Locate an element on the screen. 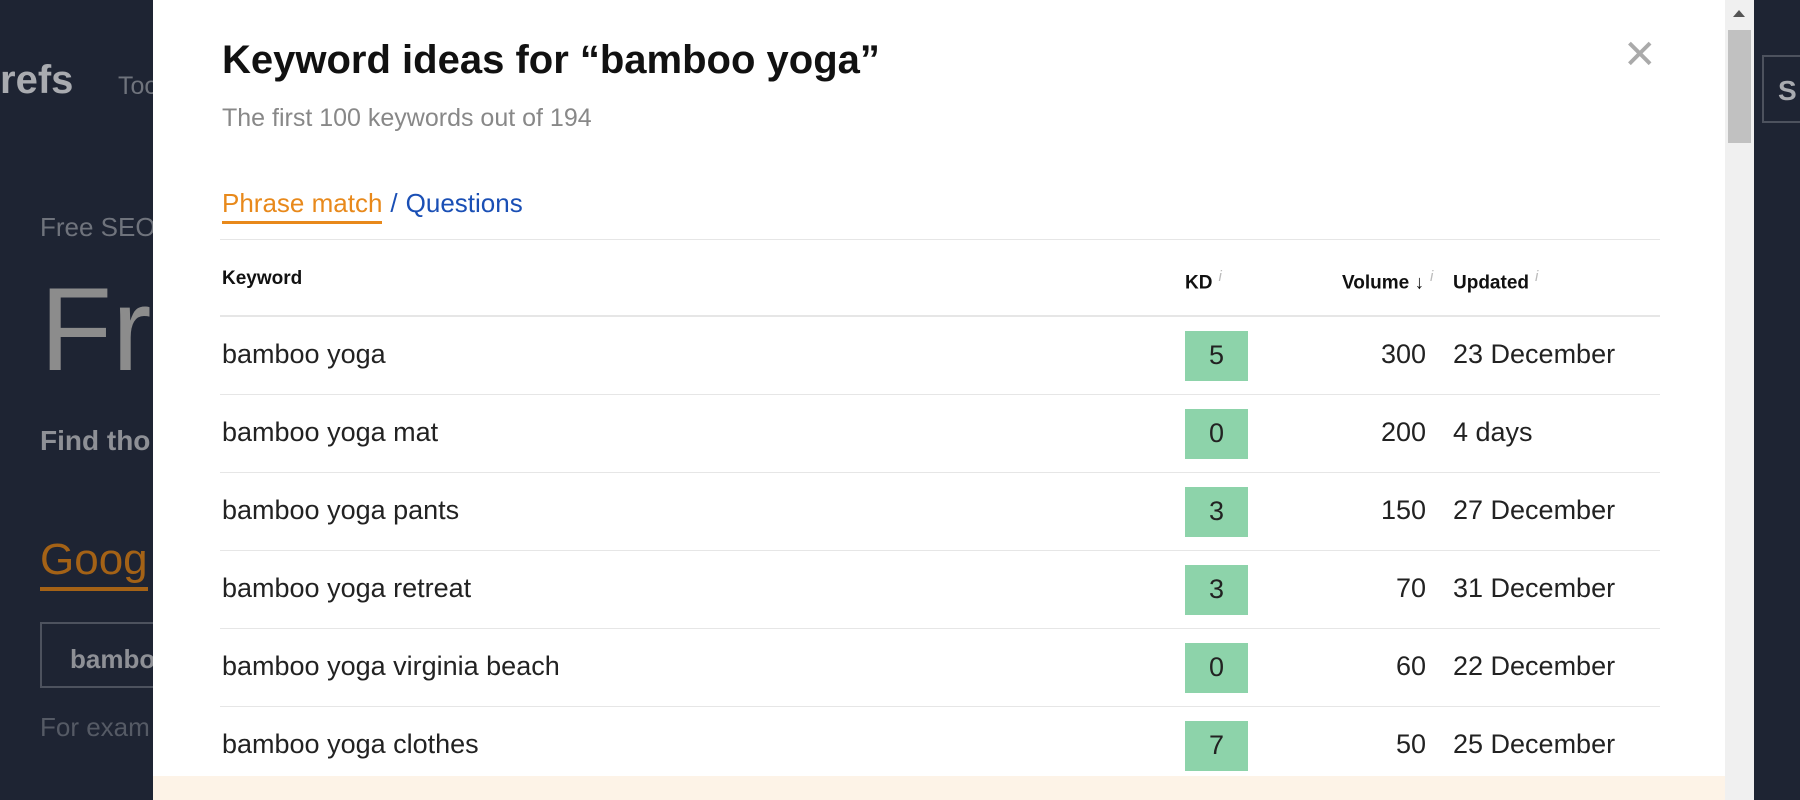 The height and width of the screenshot is (800, 1800). col-updated-label: Updated is located at coordinates (1491, 283).